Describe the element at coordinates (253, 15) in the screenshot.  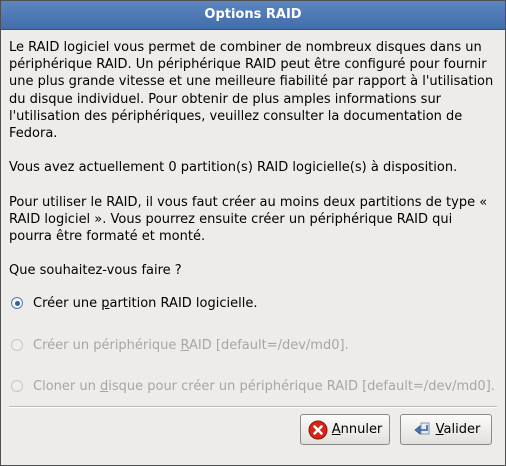
I see `dialog-title: Options RAID` at that location.